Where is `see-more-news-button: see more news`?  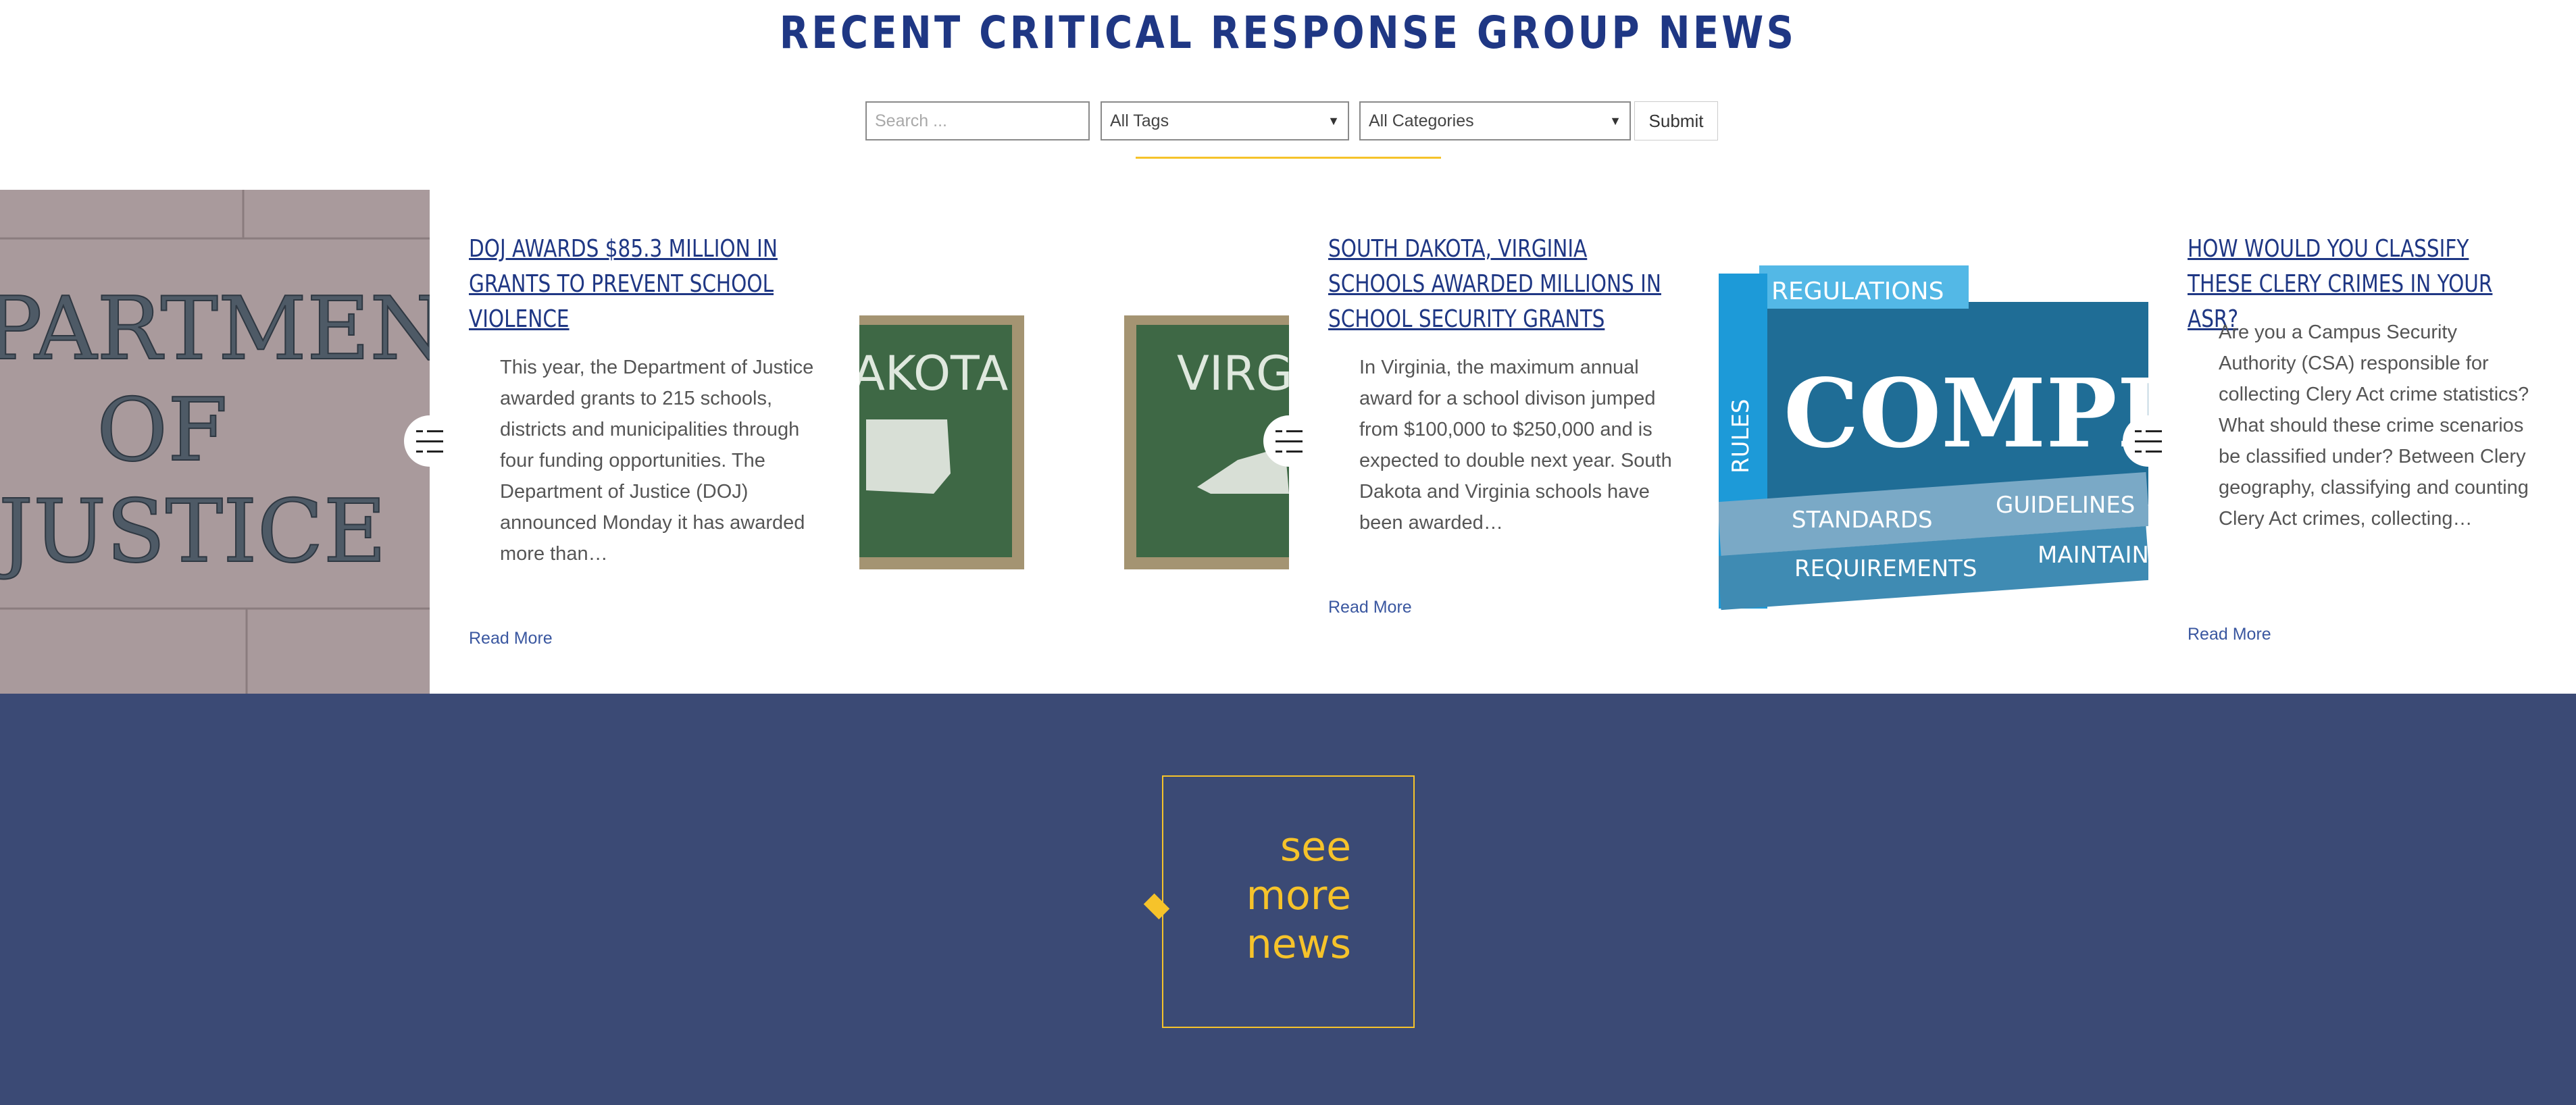
see-more-news-button: see more news is located at coordinates (1279, 901).